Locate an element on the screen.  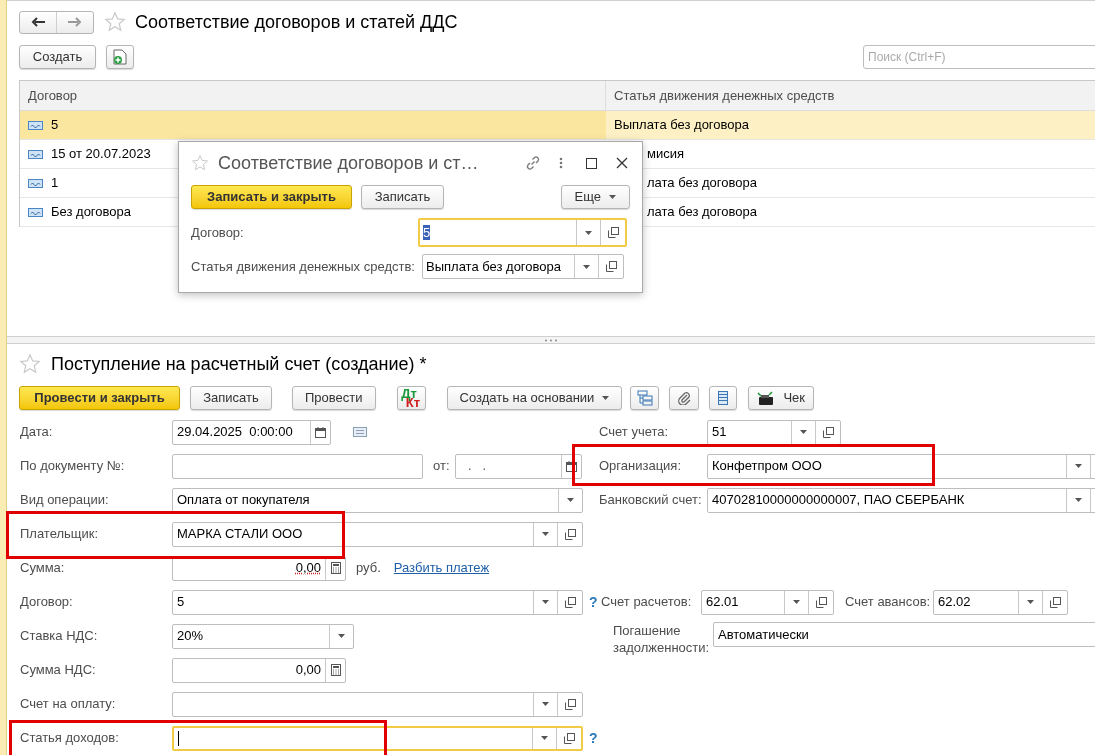
date-field: . . is located at coordinates (518, 466).